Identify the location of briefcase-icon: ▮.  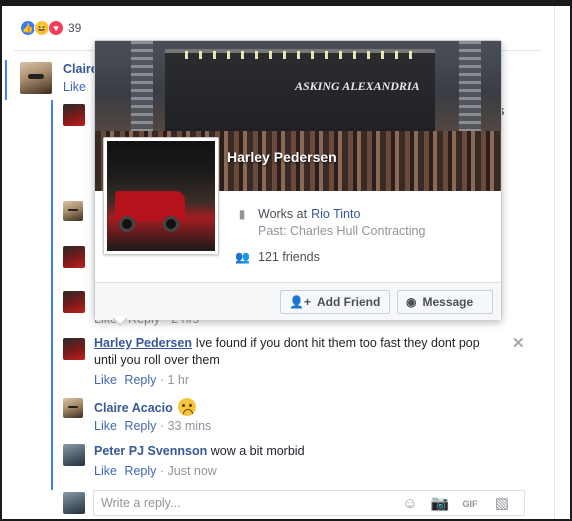
(242, 214).